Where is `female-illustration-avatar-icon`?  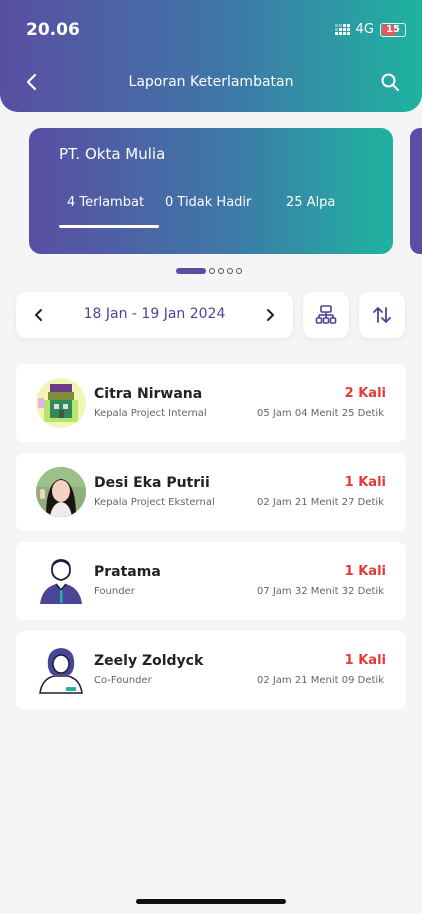 female-illustration-avatar-icon is located at coordinates (61, 670).